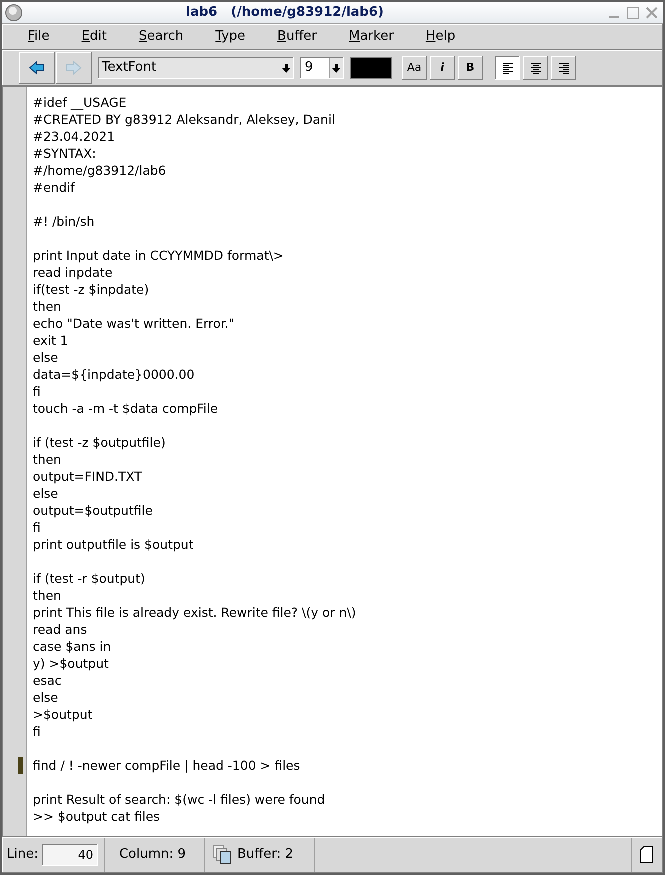 This screenshot has height=875, width=665. Describe the element at coordinates (167, 765) in the screenshot. I see `code-line: find / ! -newer compFile | head -100 > files` at that location.